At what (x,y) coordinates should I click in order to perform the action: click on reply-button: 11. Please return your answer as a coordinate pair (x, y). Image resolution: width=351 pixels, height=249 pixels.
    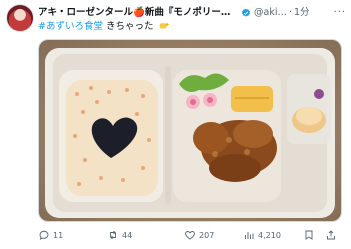
    Looking at the image, I should click on (64, 235).